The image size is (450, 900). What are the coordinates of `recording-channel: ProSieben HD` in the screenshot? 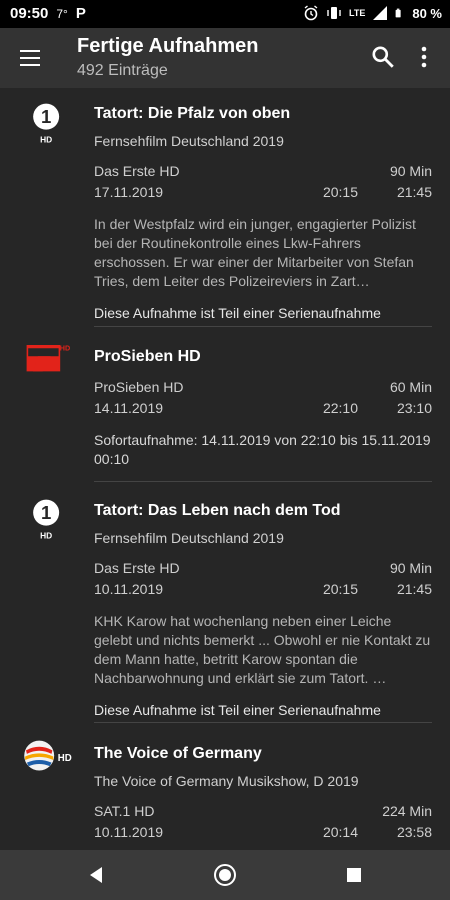 It's located at (139, 387).